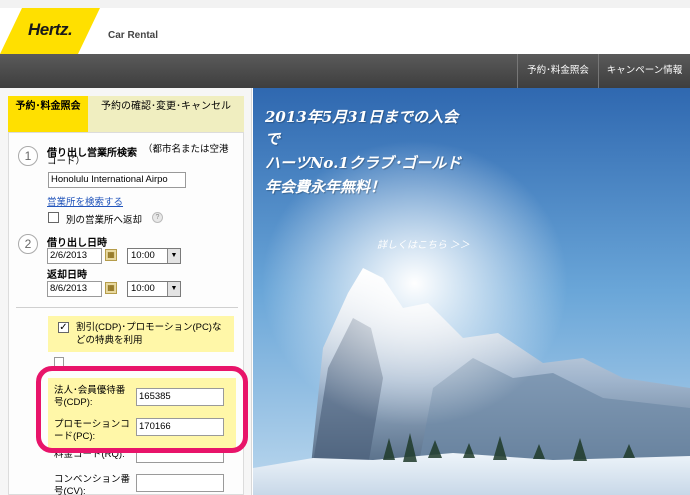 This screenshot has height=495, width=690. I want to click on return-time-select: 10:00 ▼, so click(154, 289).